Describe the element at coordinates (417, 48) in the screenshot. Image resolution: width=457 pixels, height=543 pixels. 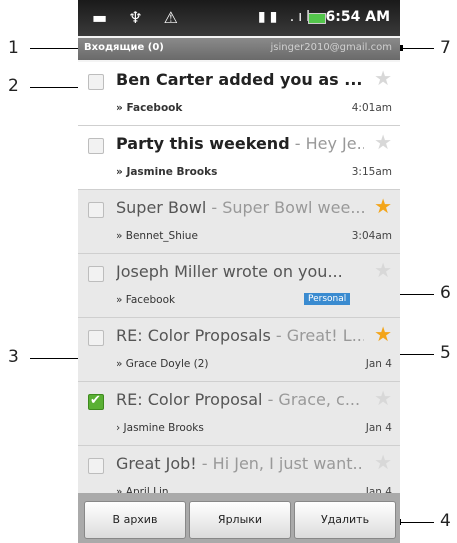
I see `callout-7-line` at that location.